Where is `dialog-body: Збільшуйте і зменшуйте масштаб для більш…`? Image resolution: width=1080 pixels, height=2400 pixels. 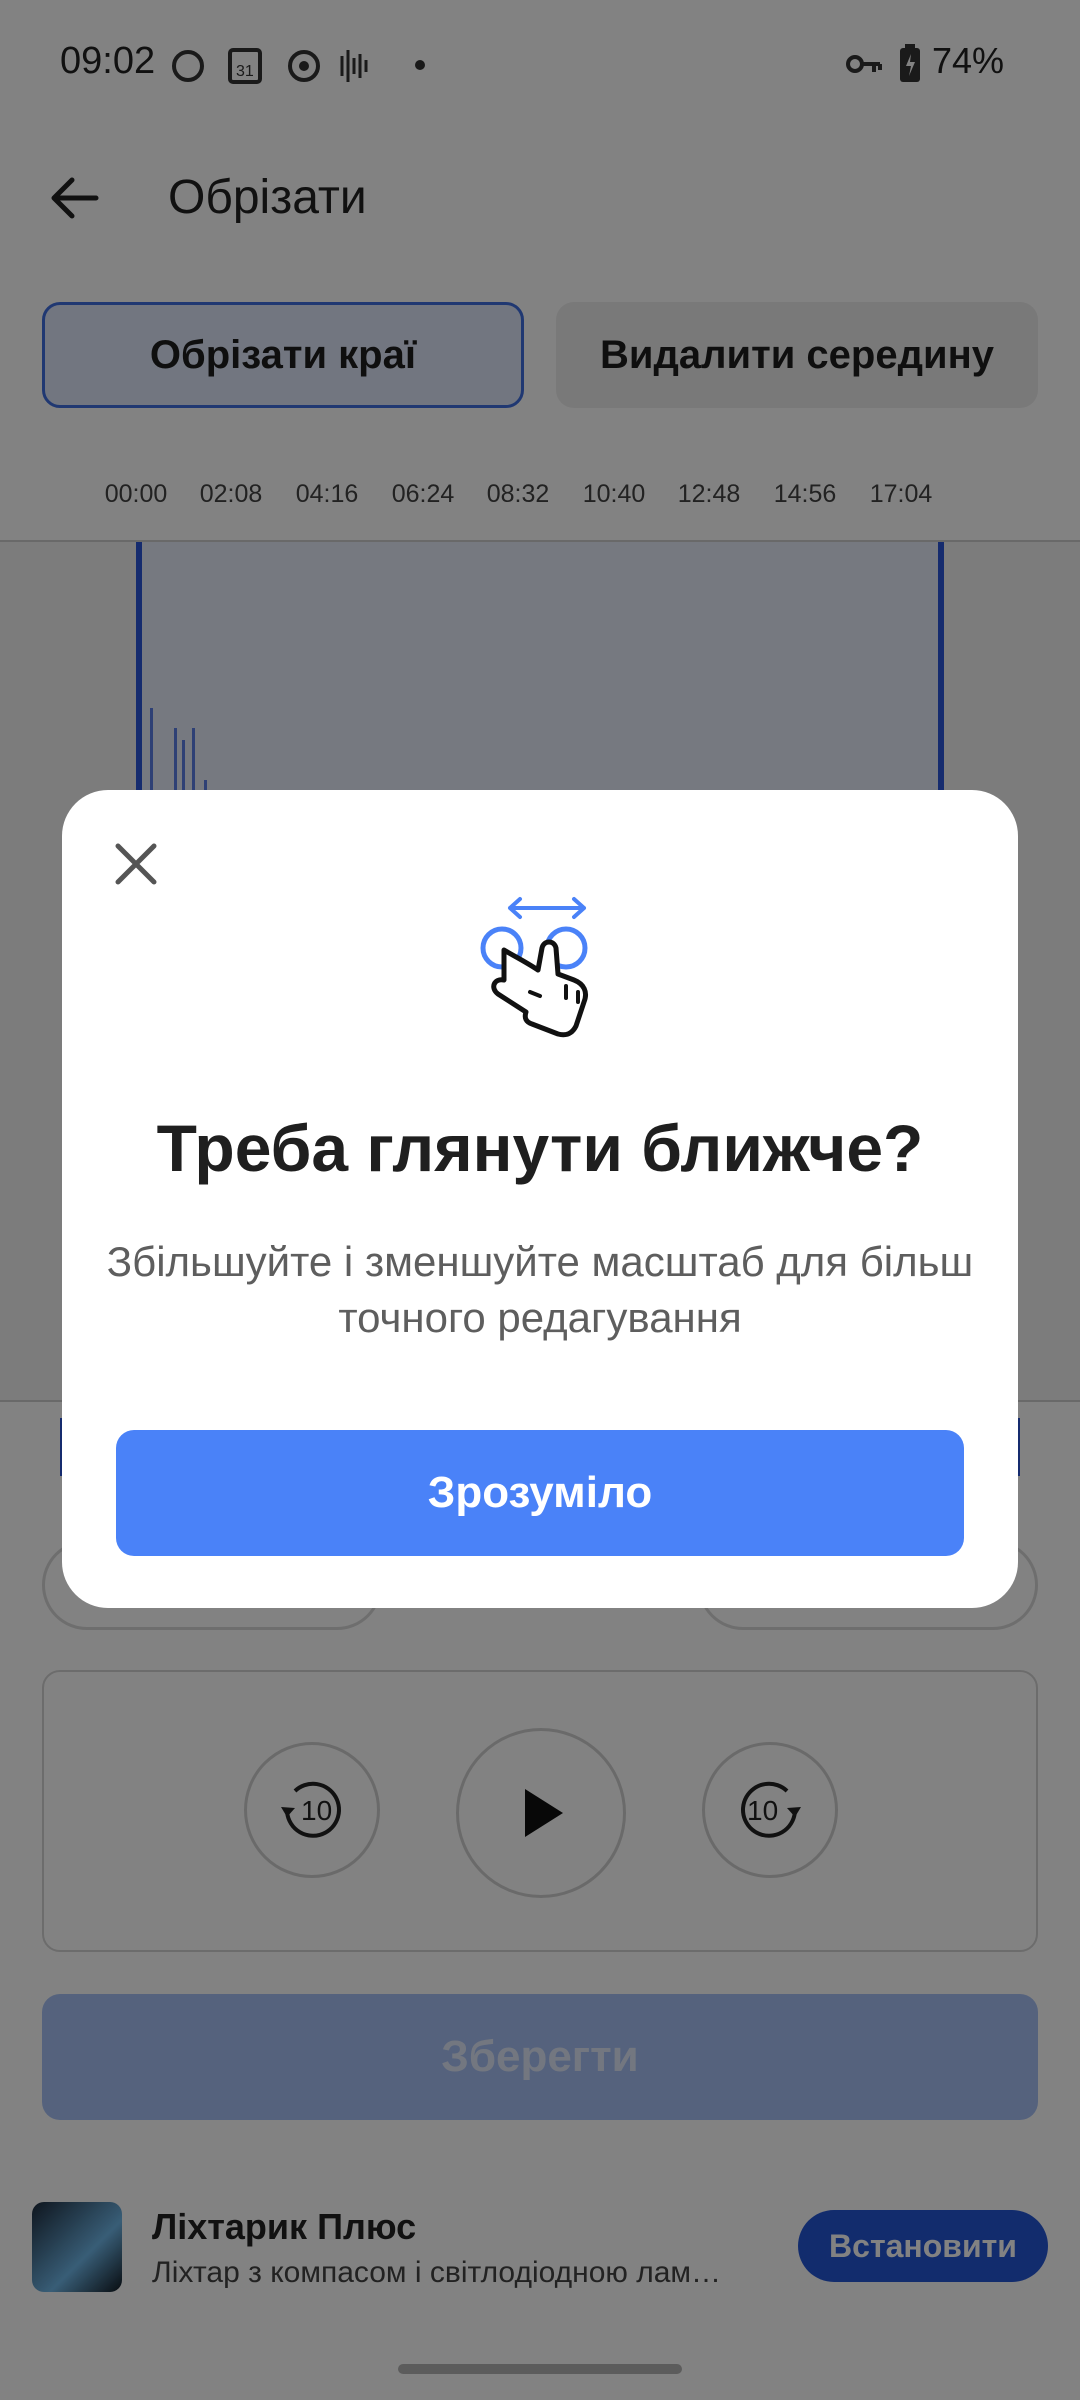 dialog-body: Збільшуйте і зменшуйте масштаб для більш… is located at coordinates (540, 1289).